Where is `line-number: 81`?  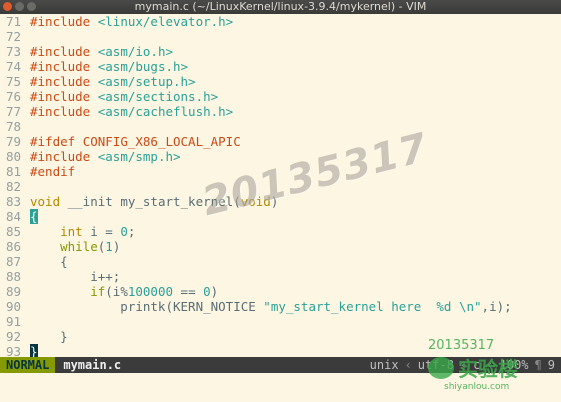
line-number: 81 is located at coordinates (14, 171).